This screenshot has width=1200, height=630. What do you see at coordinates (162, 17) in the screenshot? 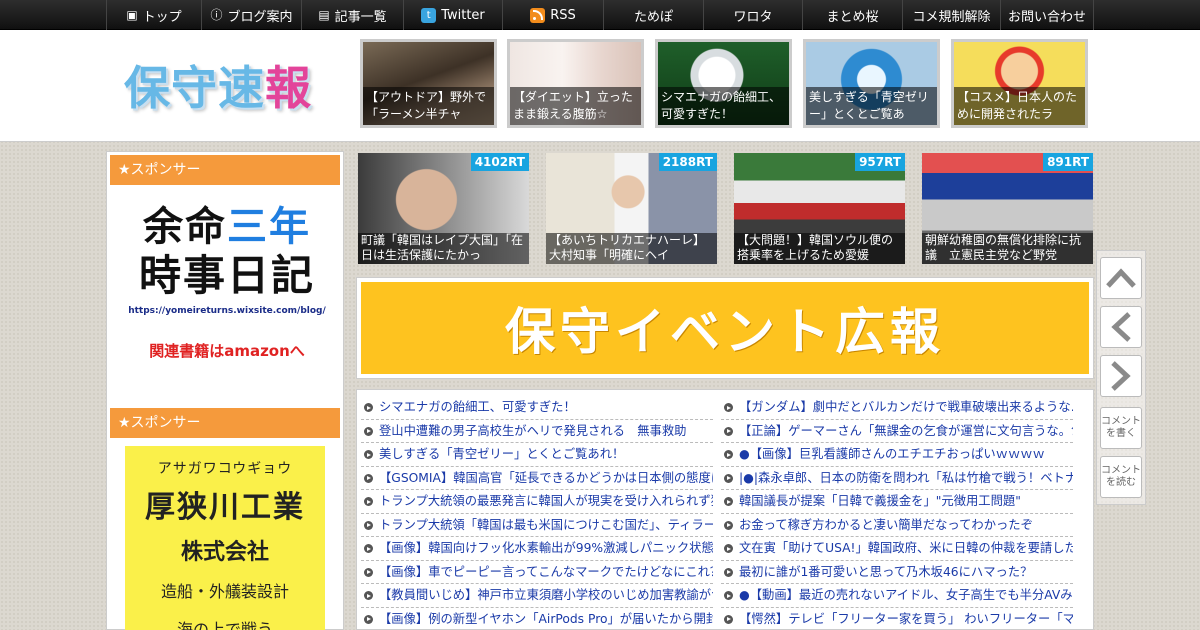
I see `nav-label: トップ` at bounding box center [162, 17].